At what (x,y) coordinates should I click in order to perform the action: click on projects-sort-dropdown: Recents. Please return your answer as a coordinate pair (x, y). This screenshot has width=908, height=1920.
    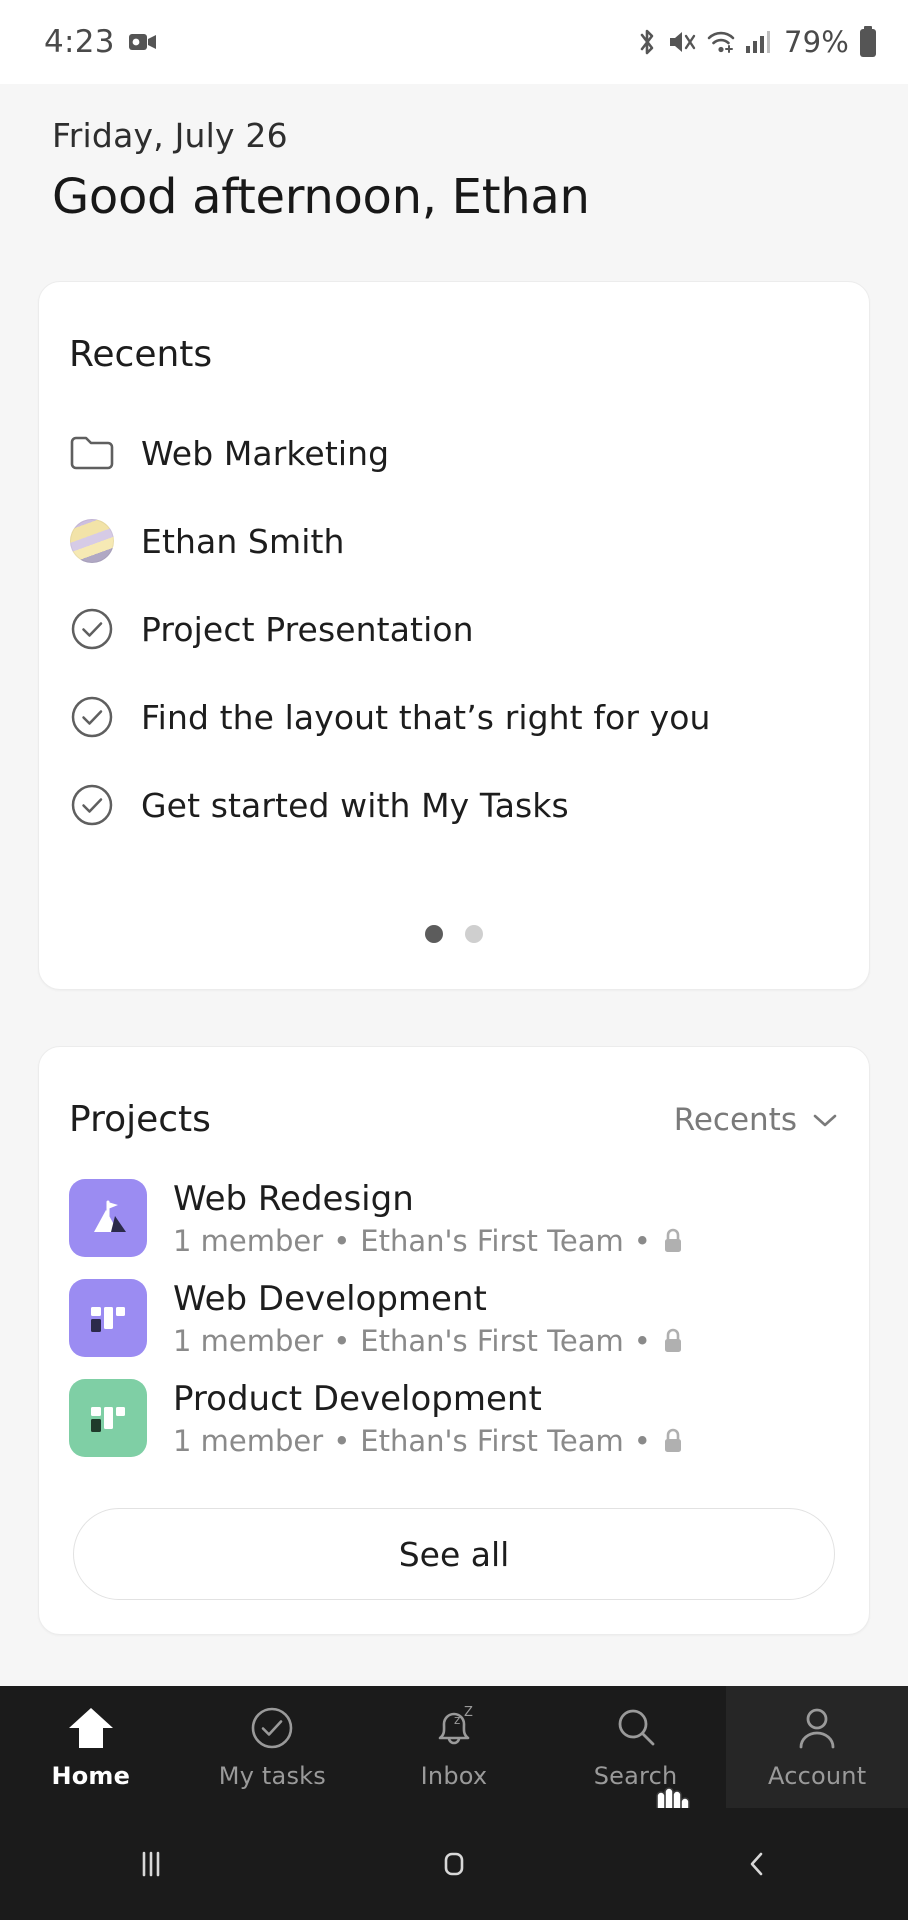
    Looking at the image, I should click on (756, 1120).